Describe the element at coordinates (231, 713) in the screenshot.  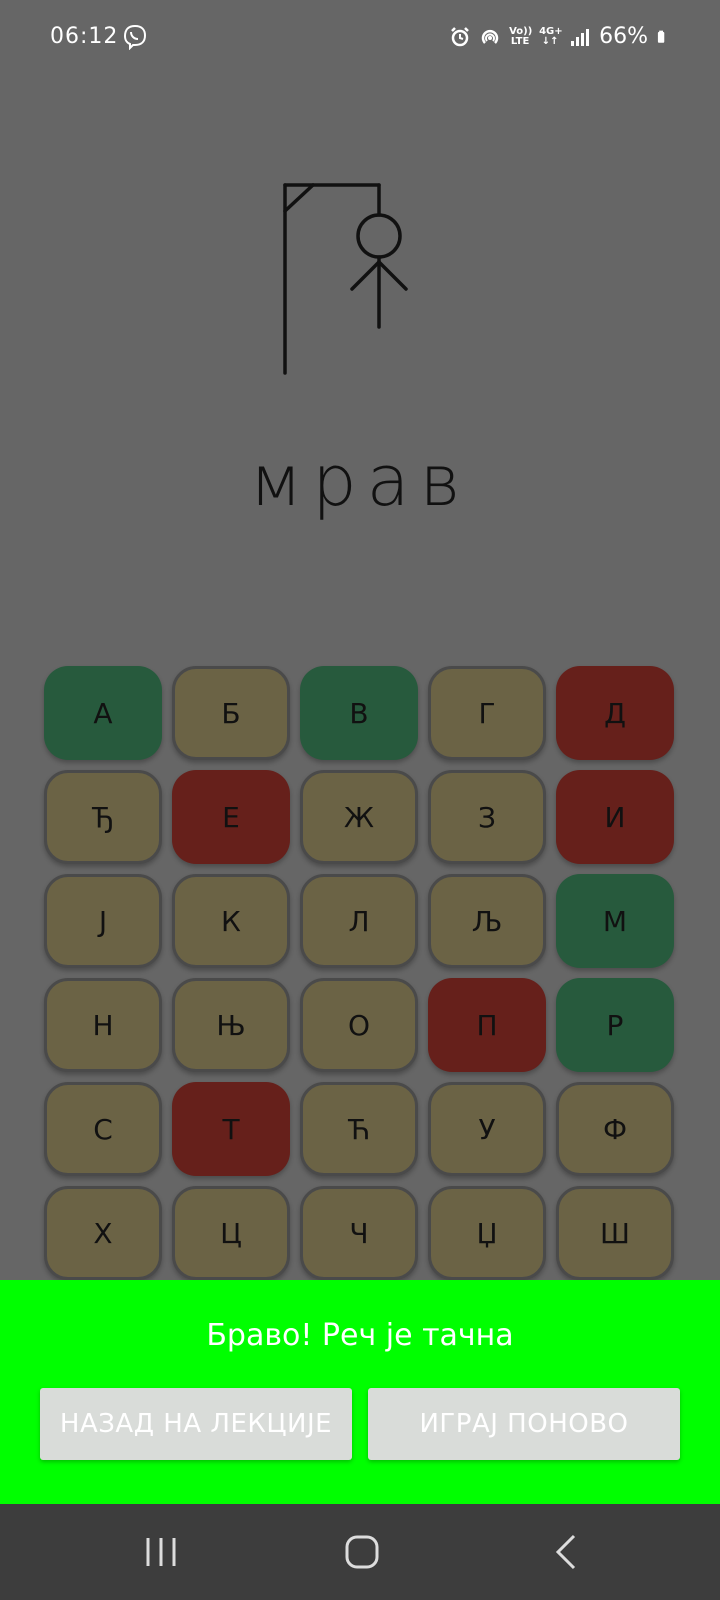
I see `letter-key-2: Б` at that location.